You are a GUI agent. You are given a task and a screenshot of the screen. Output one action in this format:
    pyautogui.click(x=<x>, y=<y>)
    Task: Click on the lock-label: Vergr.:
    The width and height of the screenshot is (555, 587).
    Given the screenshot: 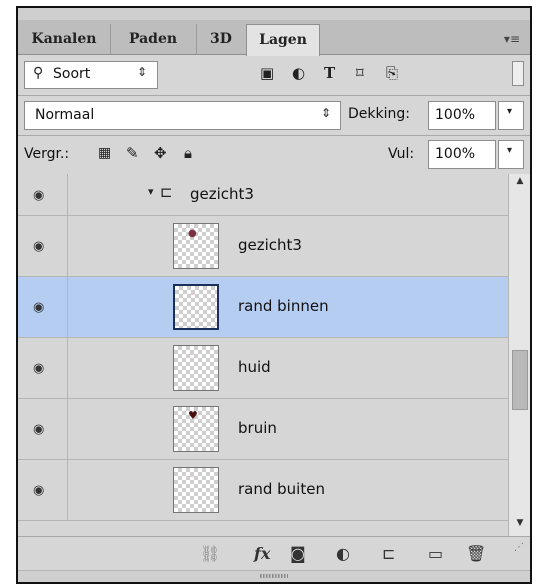 What is the action you would take?
    pyautogui.click(x=47, y=154)
    